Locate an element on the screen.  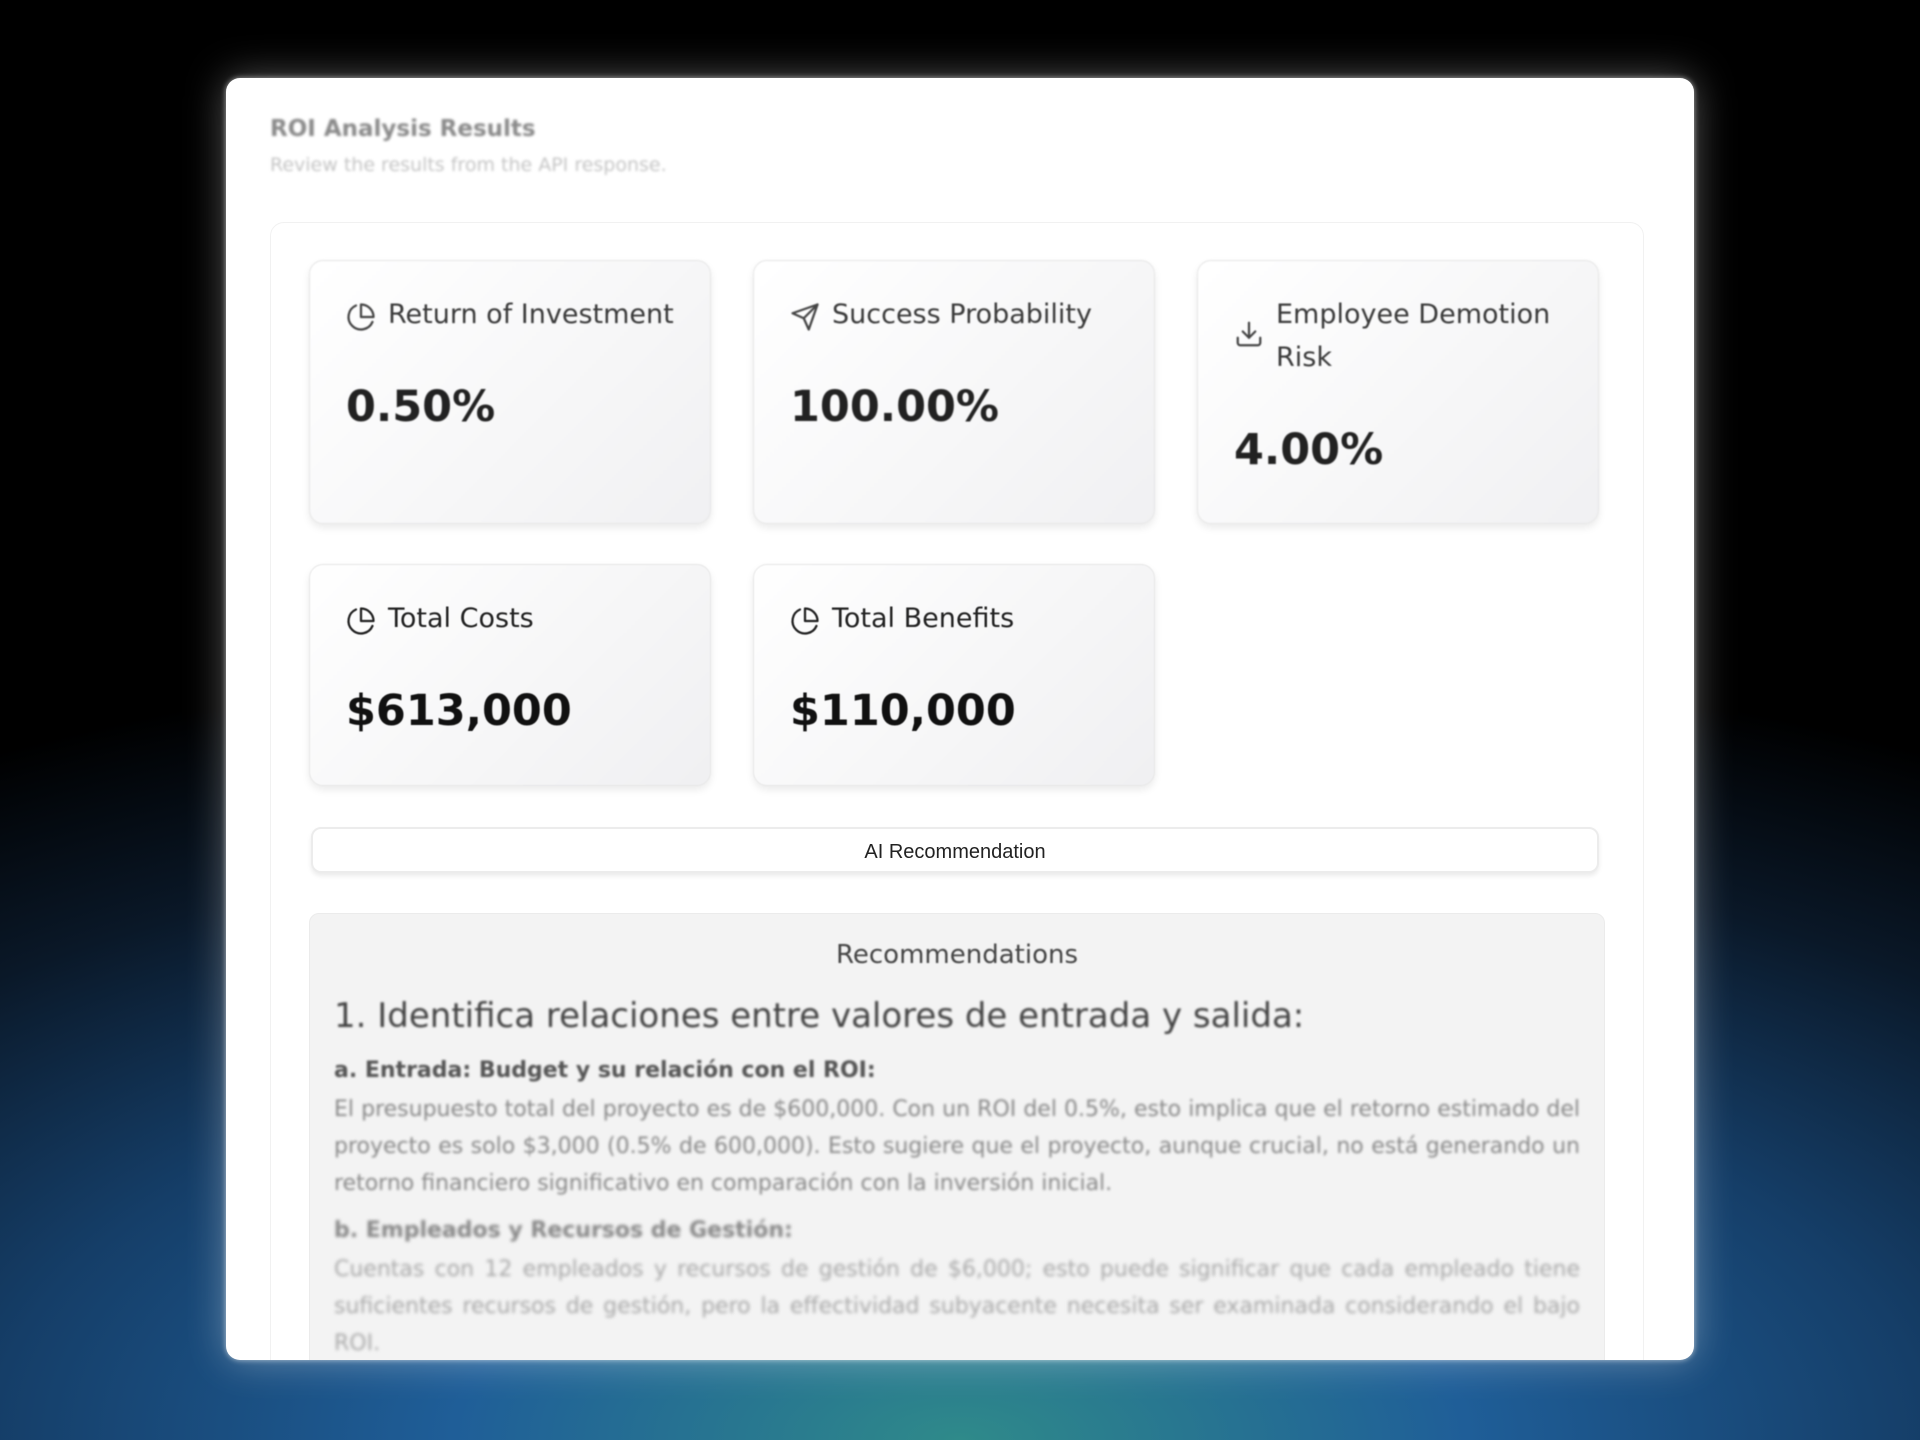
metric-value: $613,000 is located at coordinates (459, 711).